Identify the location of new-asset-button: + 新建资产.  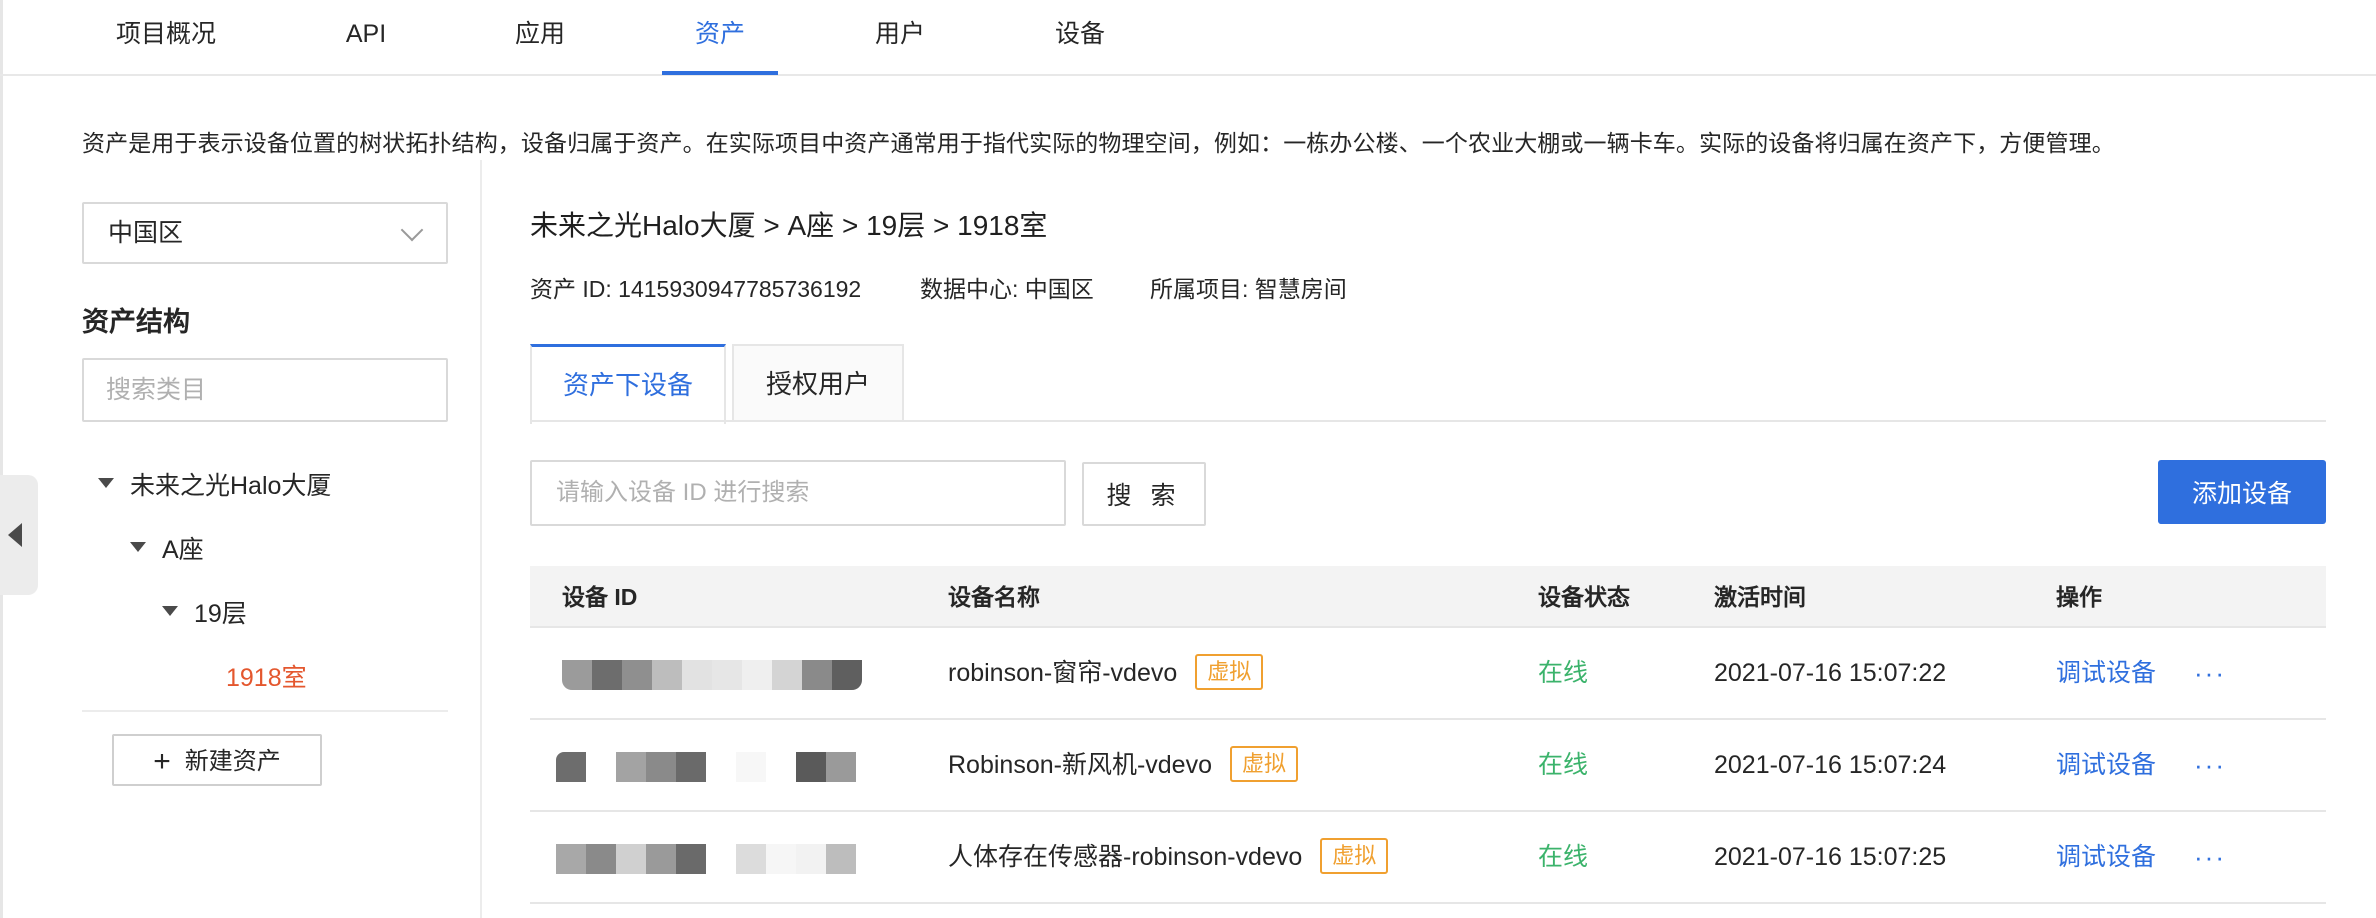
(217, 760).